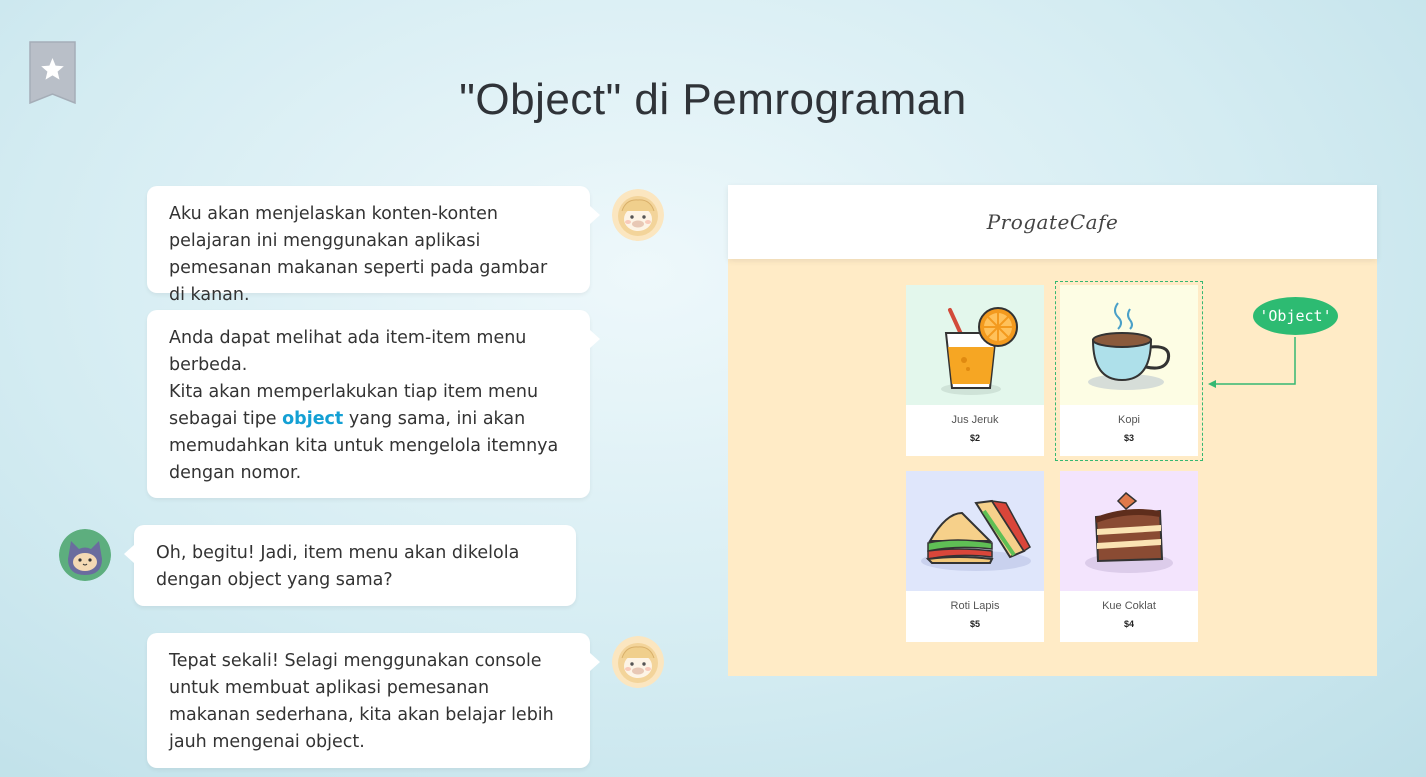  What do you see at coordinates (1295, 316) in the screenshot?
I see `object-label-badge: 'Object'` at bounding box center [1295, 316].